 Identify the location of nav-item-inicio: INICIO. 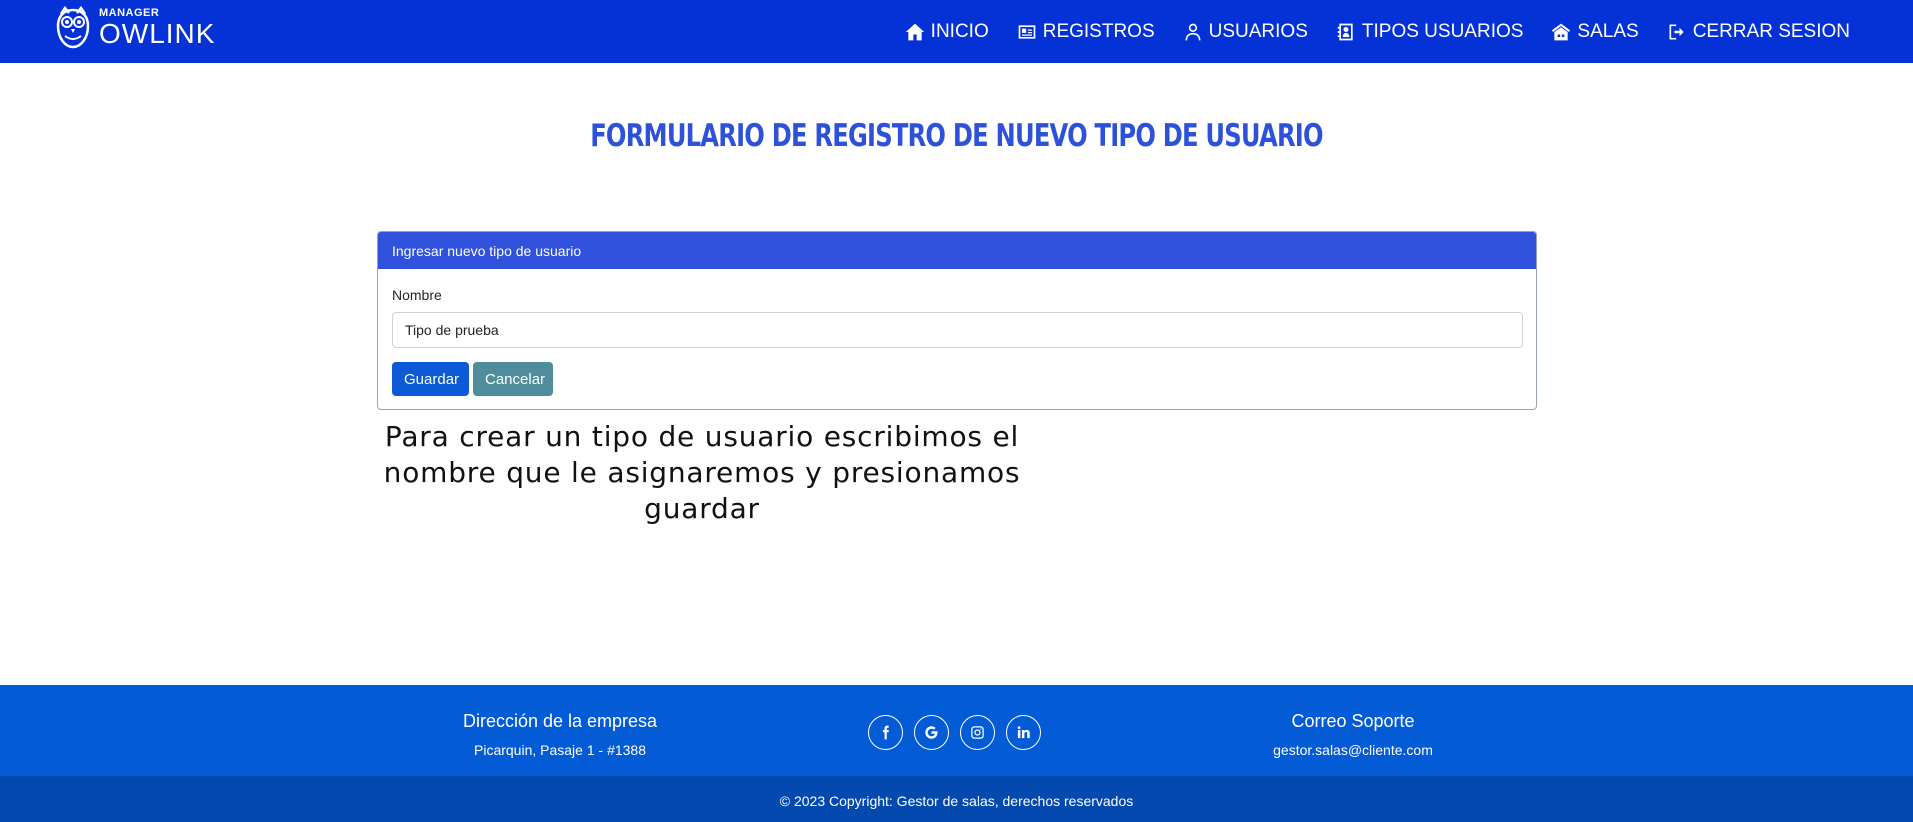
(947, 32).